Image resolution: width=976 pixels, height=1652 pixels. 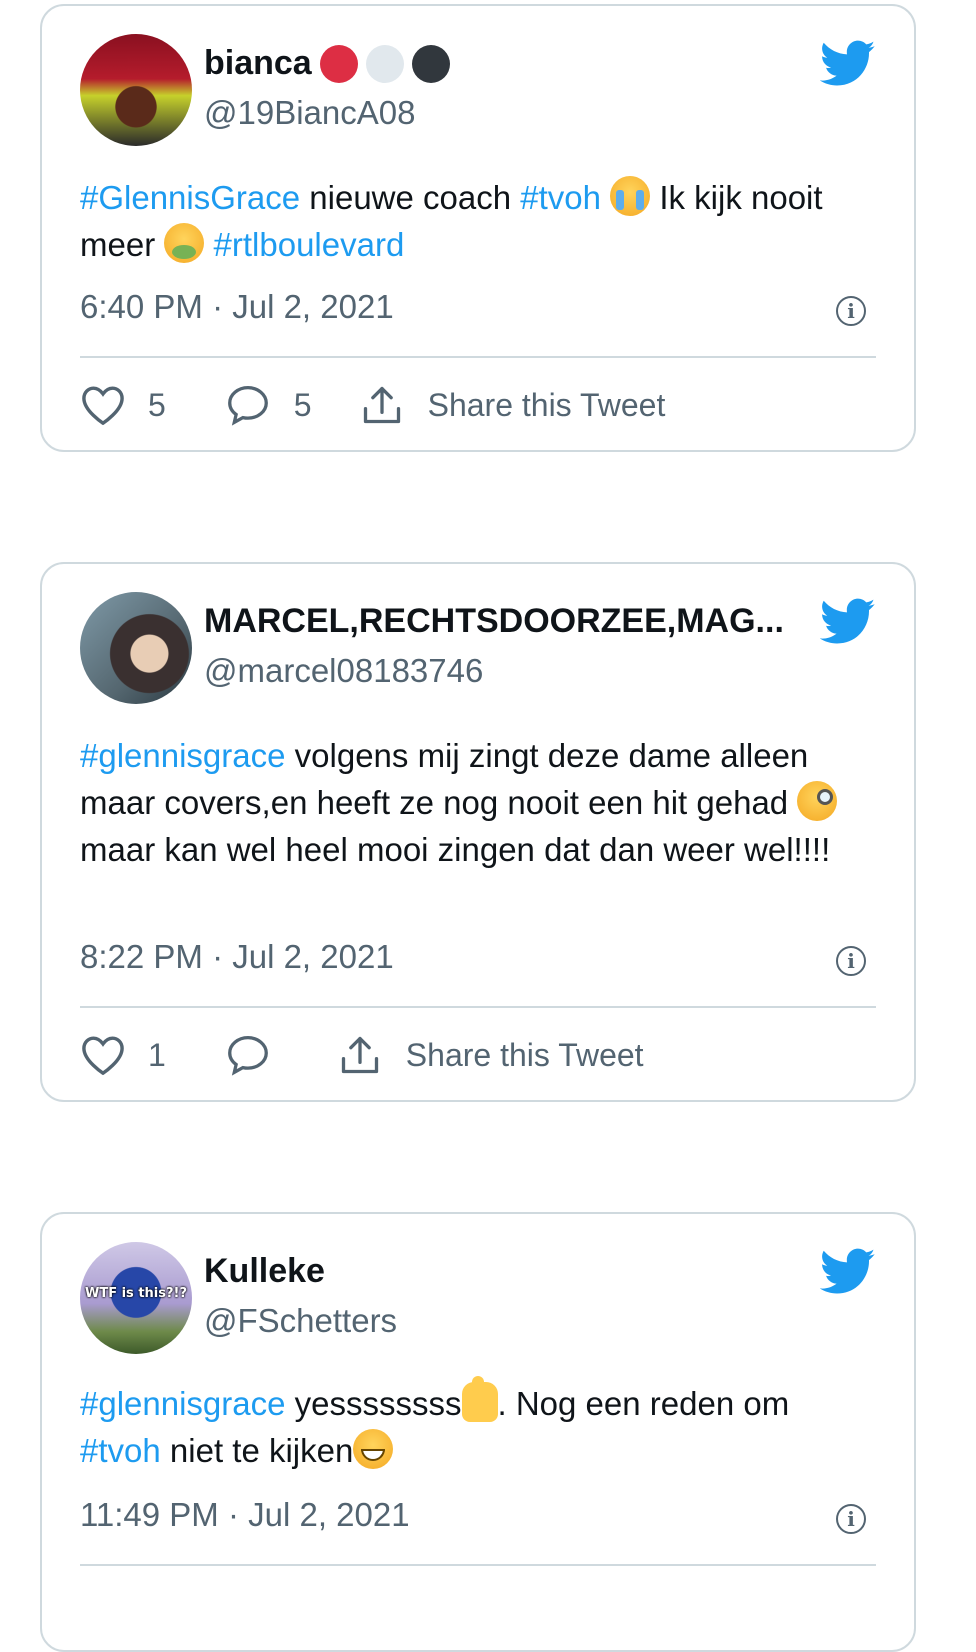 What do you see at coordinates (184, 243) in the screenshot?
I see `nauseated-face-emoji` at bounding box center [184, 243].